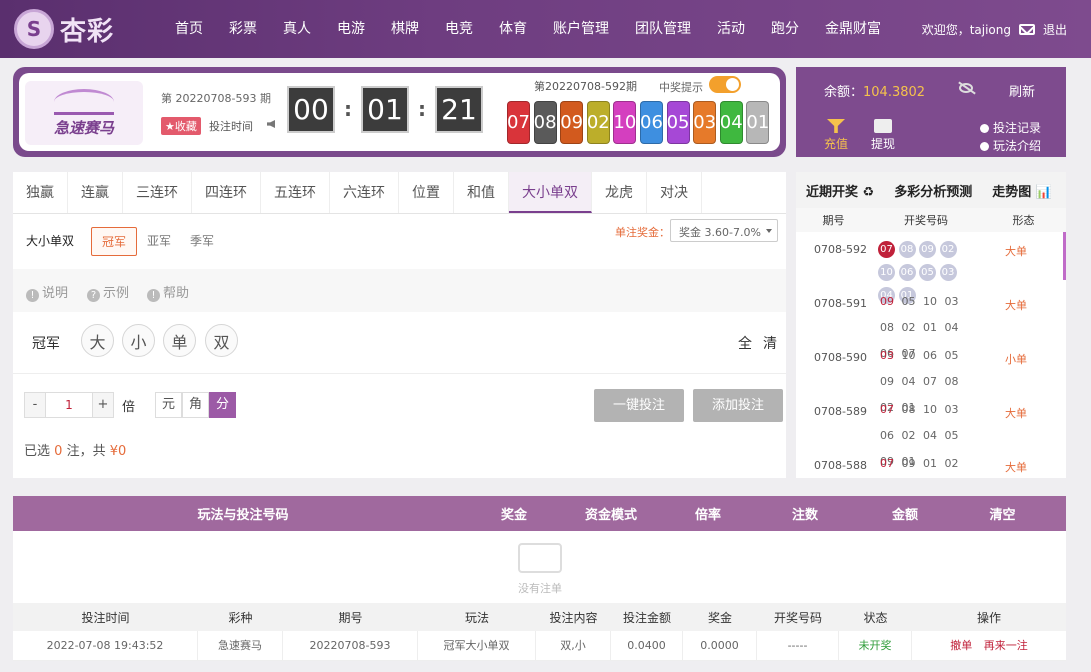 The height and width of the screenshot is (672, 1091). What do you see at coordinates (840, 303) in the screenshot?
I see `history-issue: 0708-591` at bounding box center [840, 303].